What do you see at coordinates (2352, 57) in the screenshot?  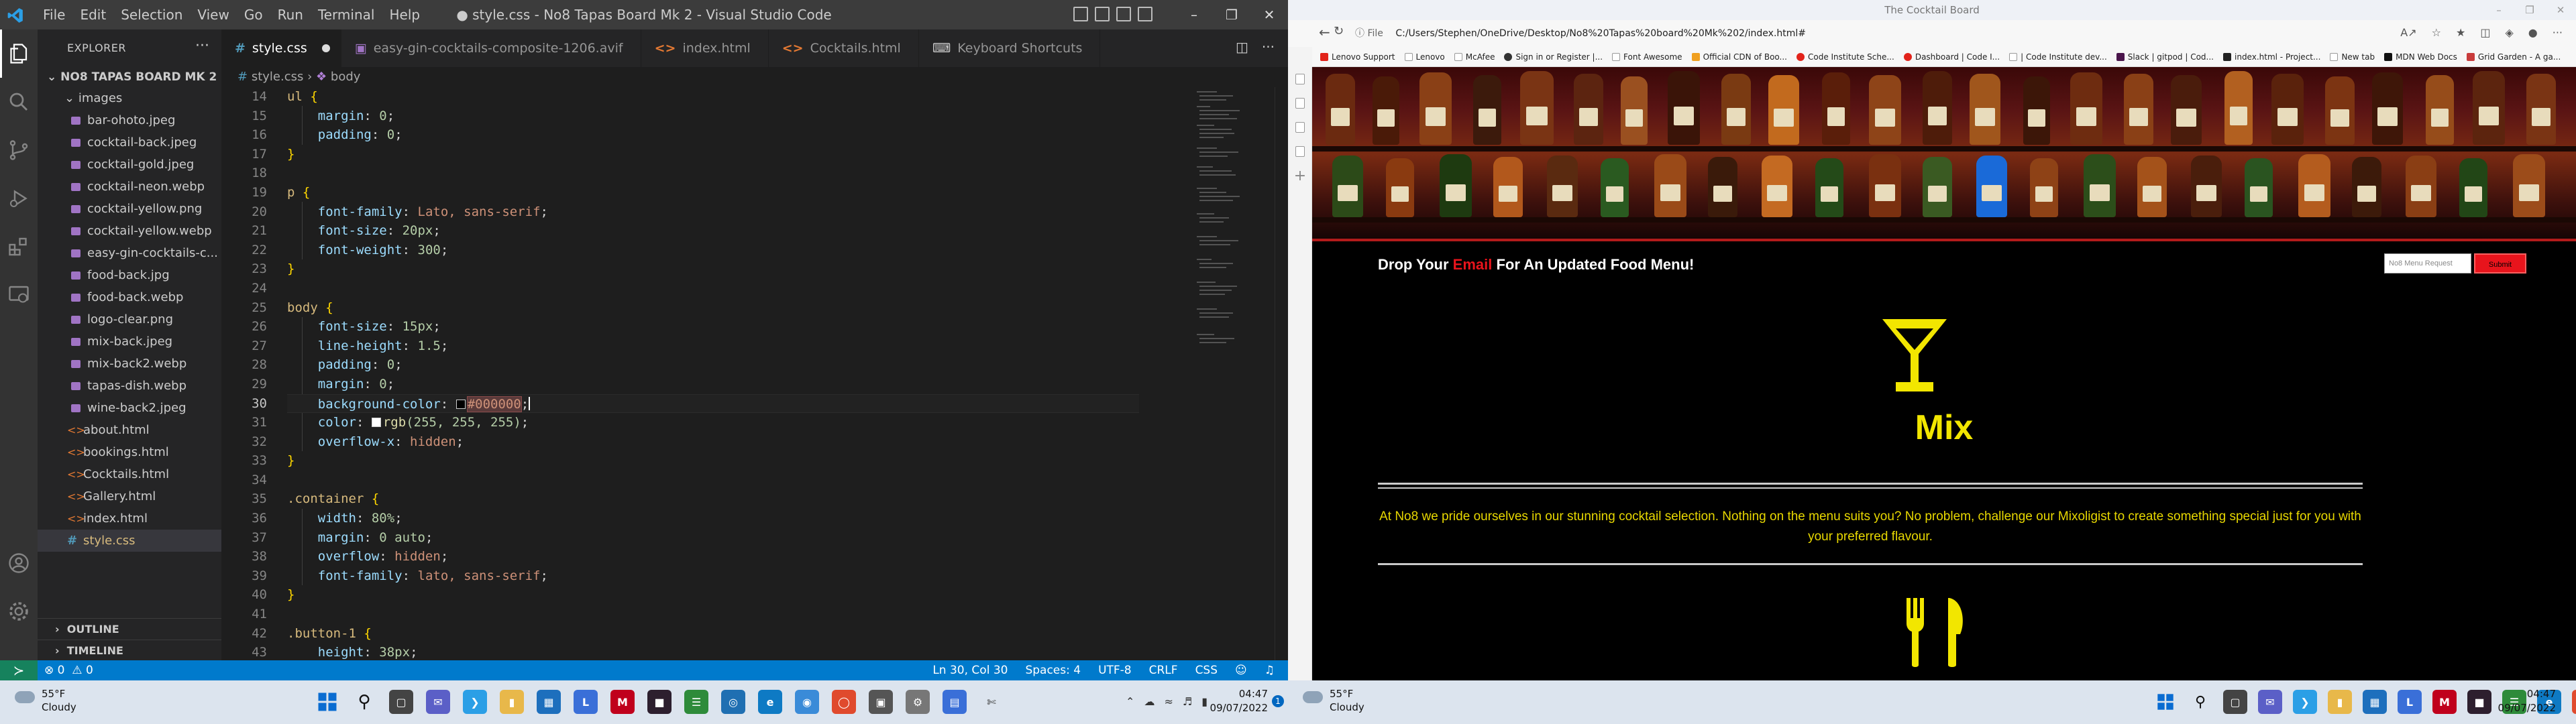 I see `favorite-link: New tab` at bounding box center [2352, 57].